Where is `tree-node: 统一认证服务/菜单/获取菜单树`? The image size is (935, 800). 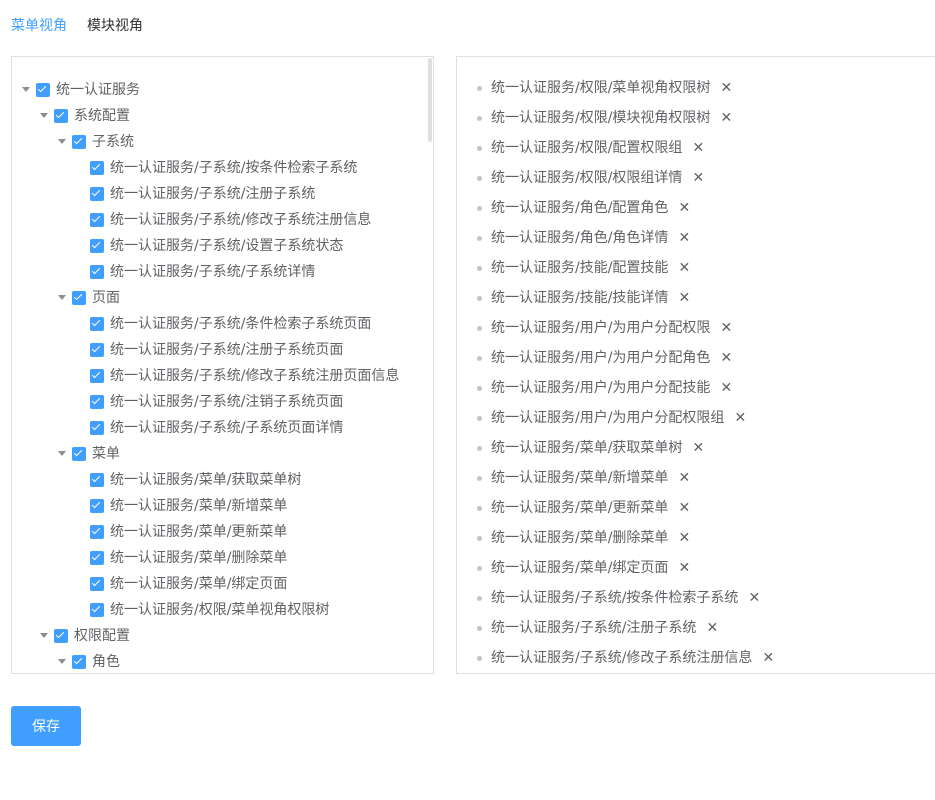
tree-node: 统一认证服务/菜单/获取菜单树 is located at coordinates (222, 480).